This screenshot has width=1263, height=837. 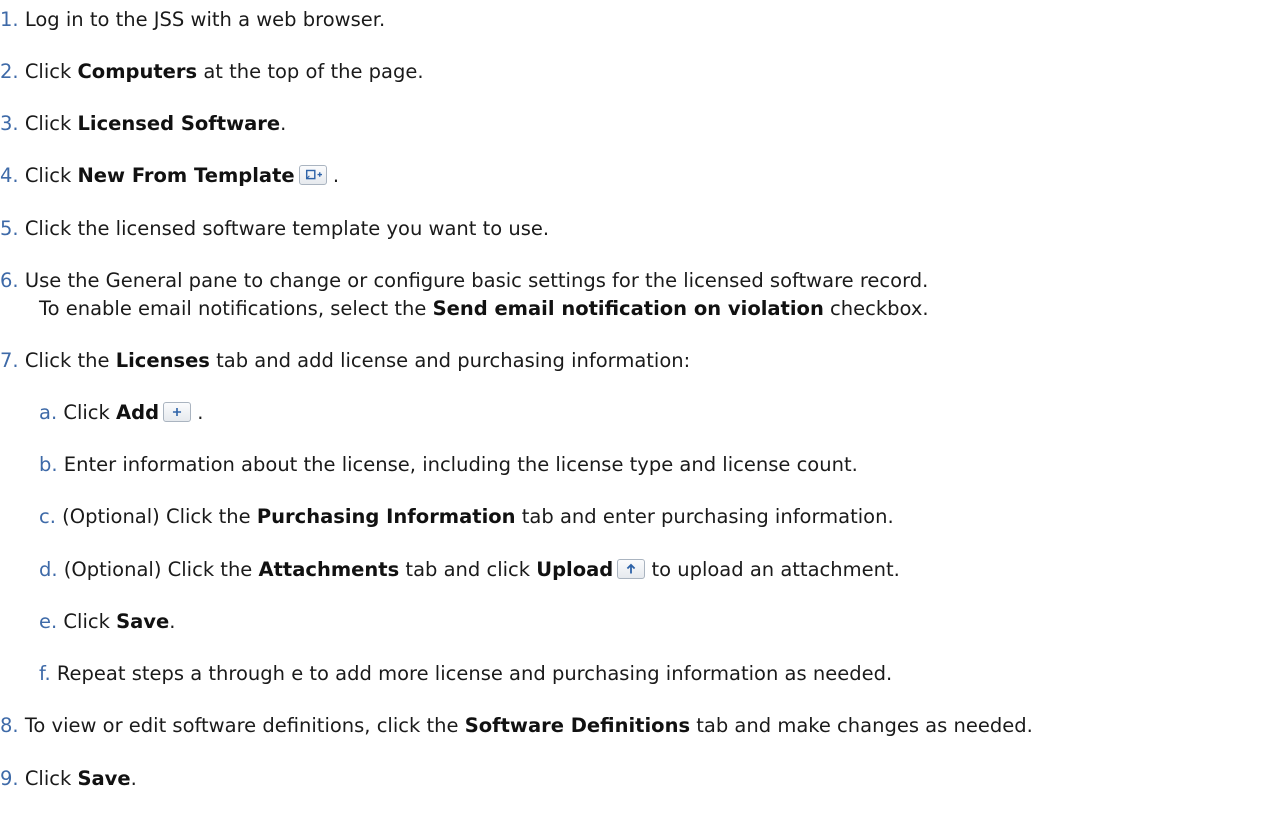 What do you see at coordinates (47, 516) in the screenshot?
I see `substep-letter: c.` at bounding box center [47, 516].